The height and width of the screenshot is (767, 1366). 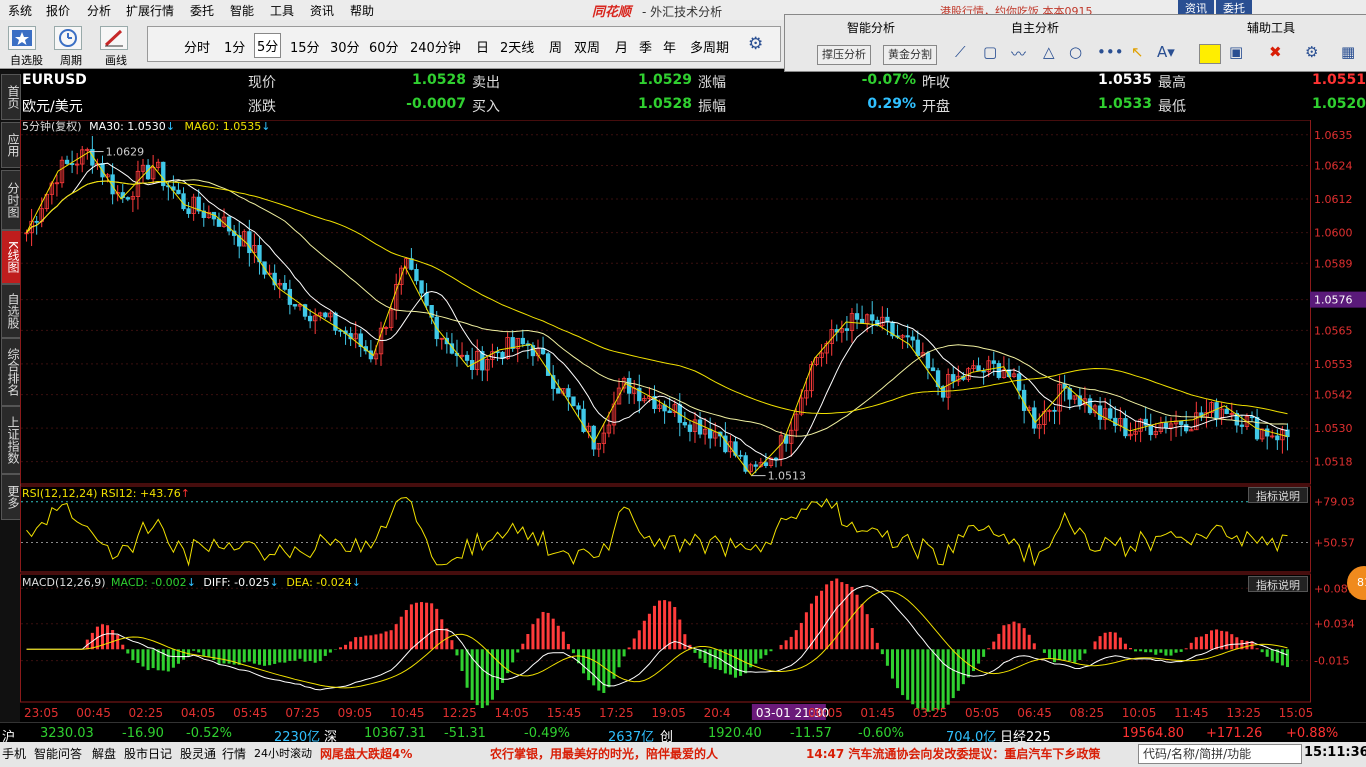 I want to click on line-tool-icon: ⟋, so click(x=960, y=52).